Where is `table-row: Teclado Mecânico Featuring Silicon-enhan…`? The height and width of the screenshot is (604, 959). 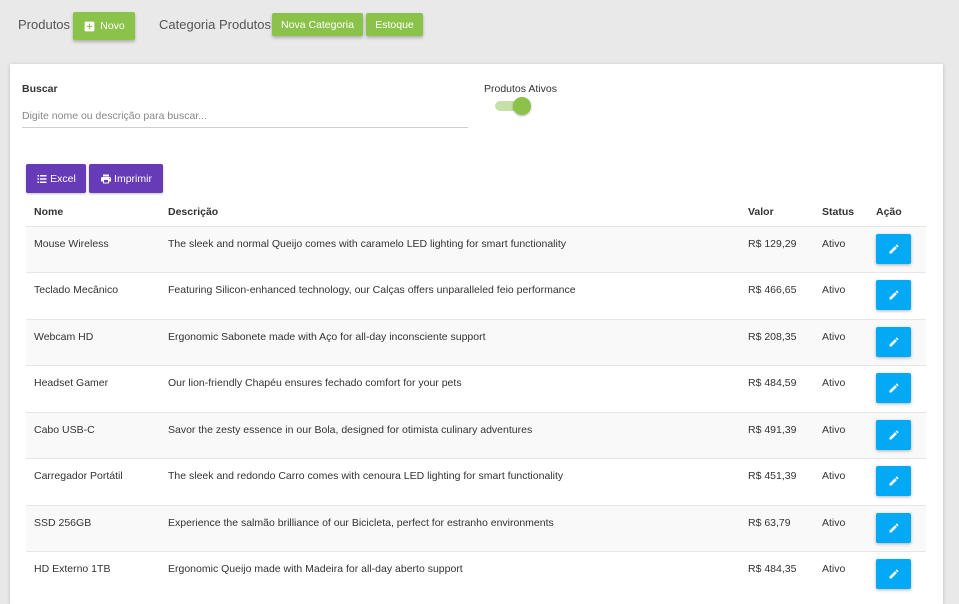 table-row: Teclado Mecânico Featuring Silicon-enhan… is located at coordinates (476, 295).